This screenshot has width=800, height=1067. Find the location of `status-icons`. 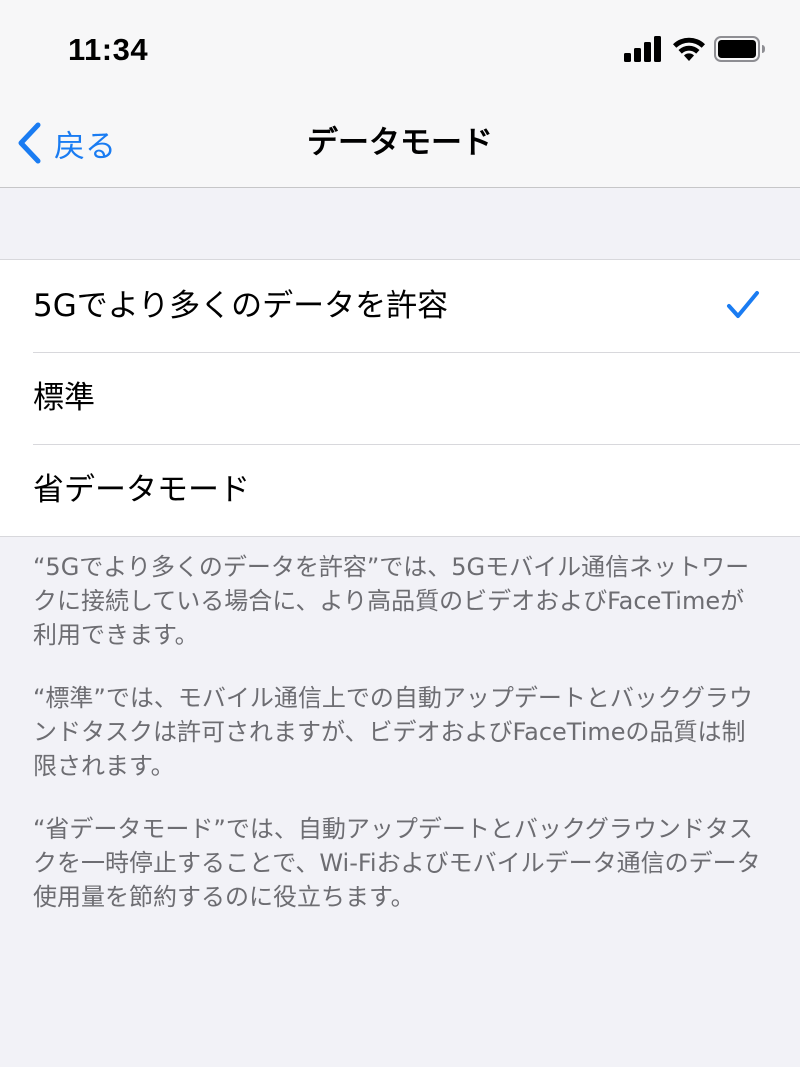

status-icons is located at coordinates (694, 51).